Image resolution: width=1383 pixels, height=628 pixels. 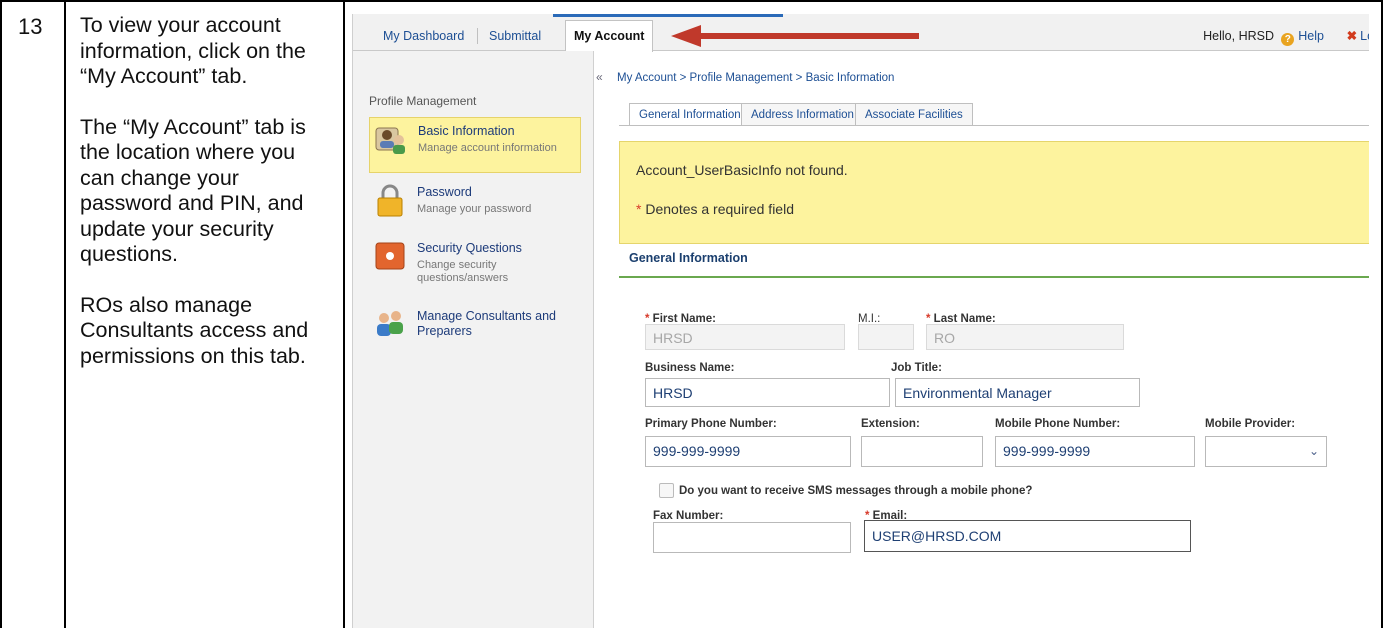 What do you see at coordinates (719, 209) in the screenshot?
I see `required-note-text: Denotes a required field` at bounding box center [719, 209].